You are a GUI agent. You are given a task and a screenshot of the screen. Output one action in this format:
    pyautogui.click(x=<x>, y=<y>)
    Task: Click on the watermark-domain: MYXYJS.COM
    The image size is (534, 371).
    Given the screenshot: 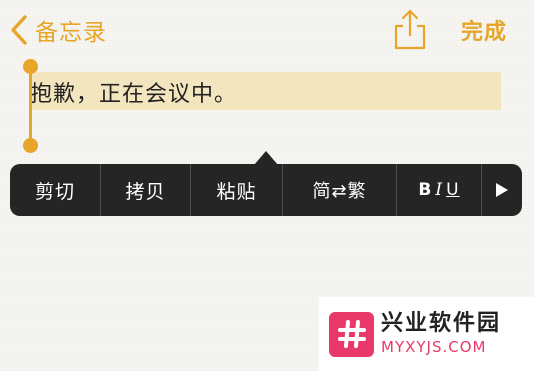 What is the action you would take?
    pyautogui.click(x=434, y=347)
    